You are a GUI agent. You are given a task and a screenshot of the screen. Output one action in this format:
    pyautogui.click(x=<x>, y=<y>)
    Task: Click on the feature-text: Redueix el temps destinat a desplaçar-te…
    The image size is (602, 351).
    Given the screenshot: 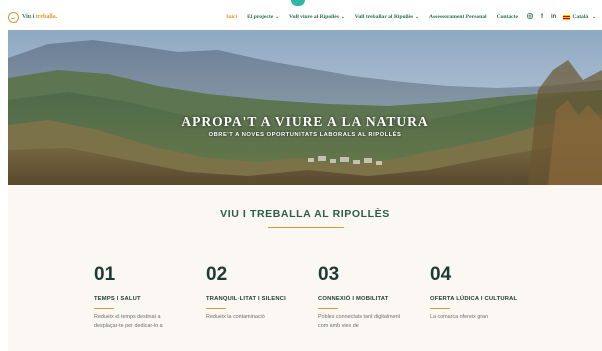 What is the action you would take?
    pyautogui.click(x=128, y=321)
    